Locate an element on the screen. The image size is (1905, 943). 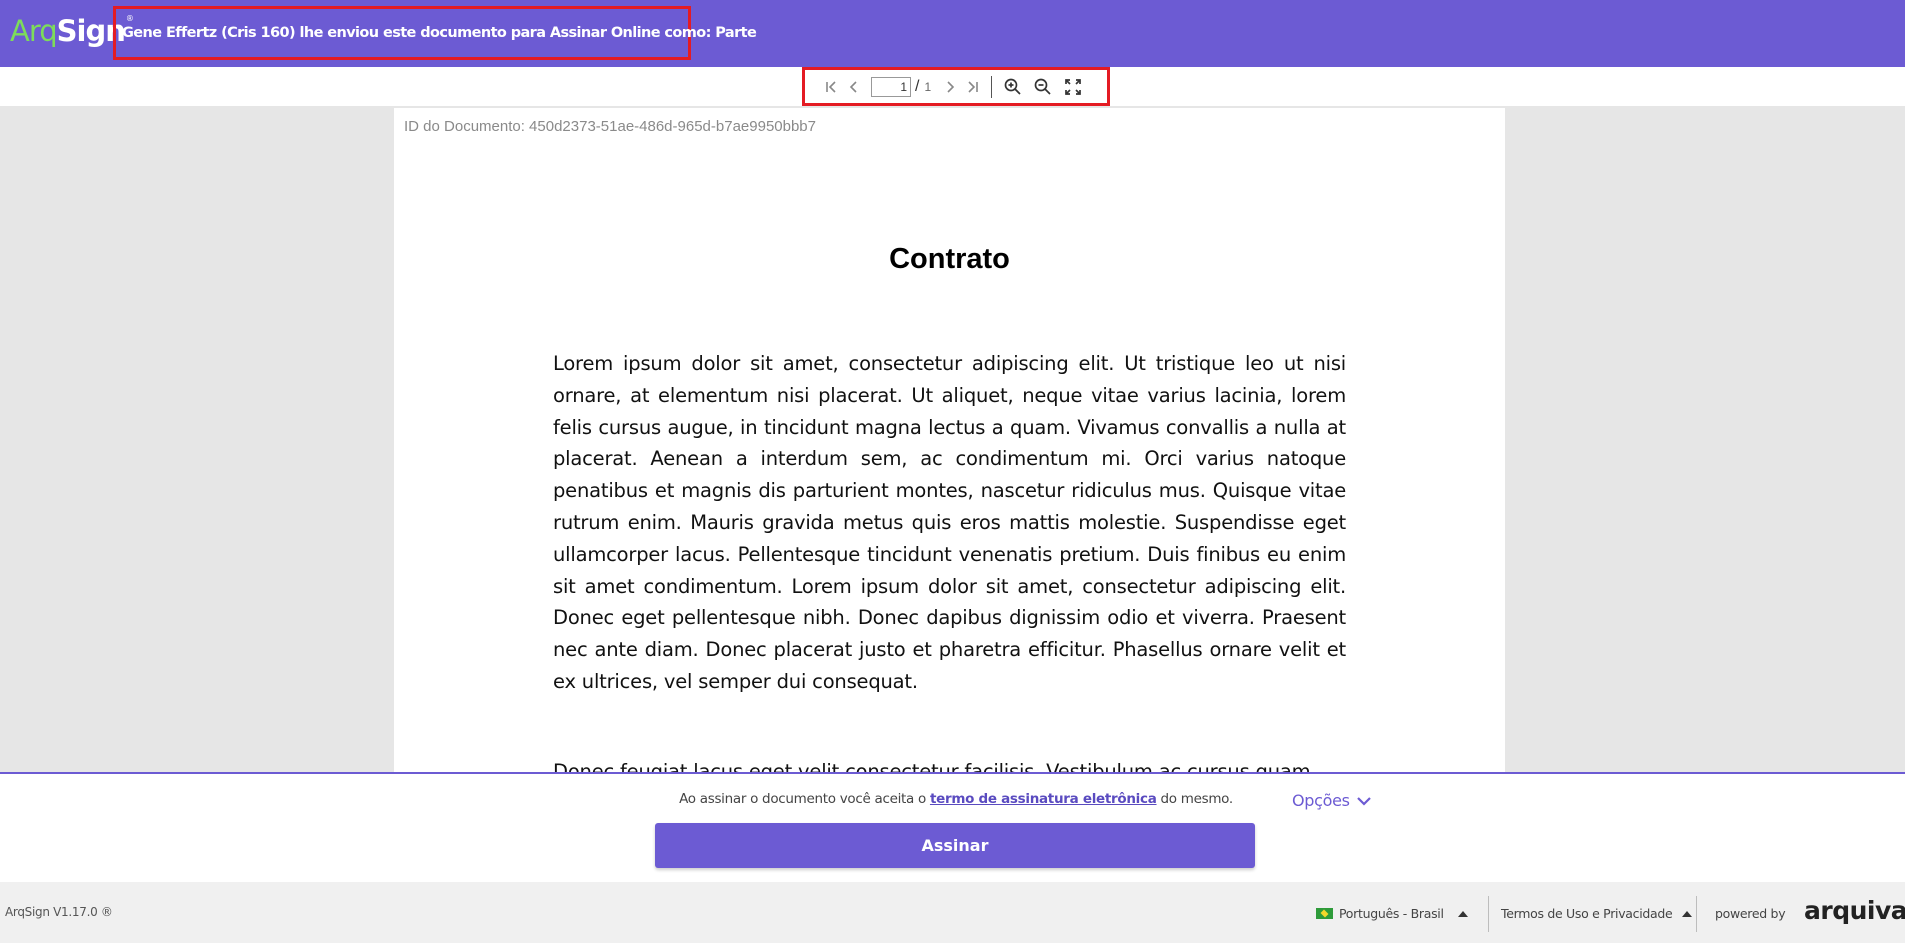
language-selector: Português - Brasil is located at coordinates (1392, 913).